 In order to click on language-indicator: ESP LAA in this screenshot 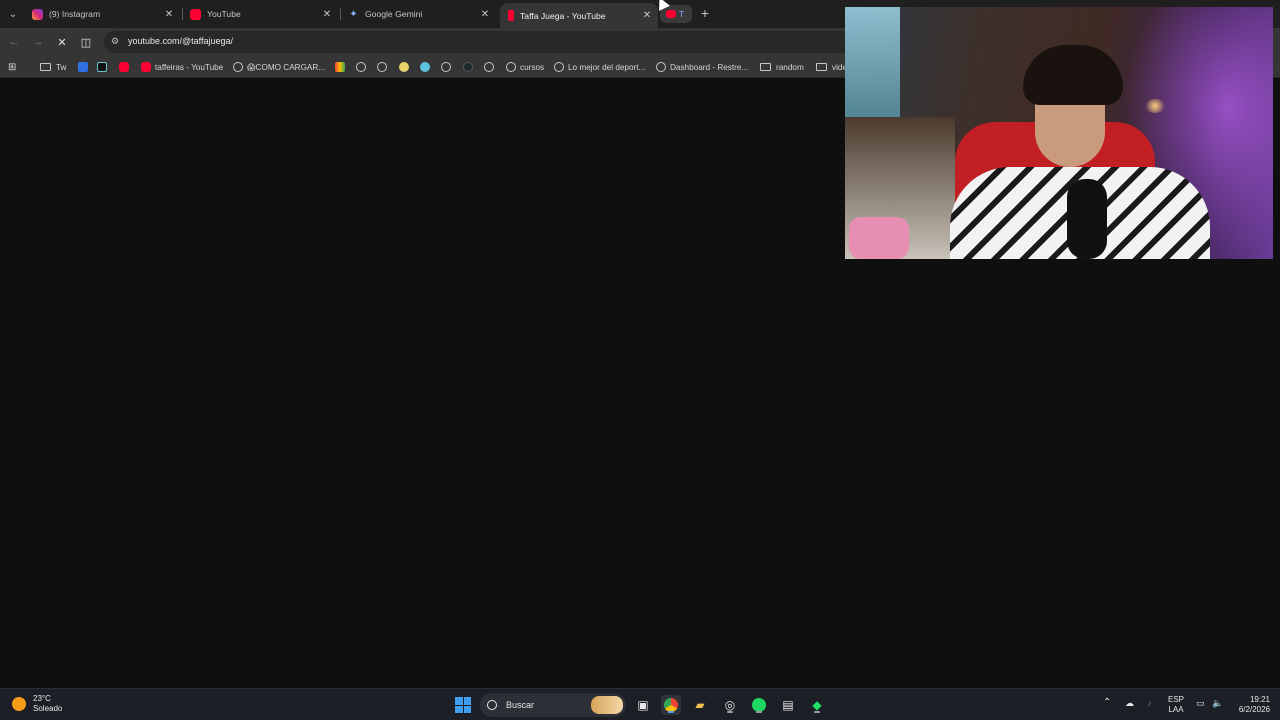, I will do `click(1176, 705)`.